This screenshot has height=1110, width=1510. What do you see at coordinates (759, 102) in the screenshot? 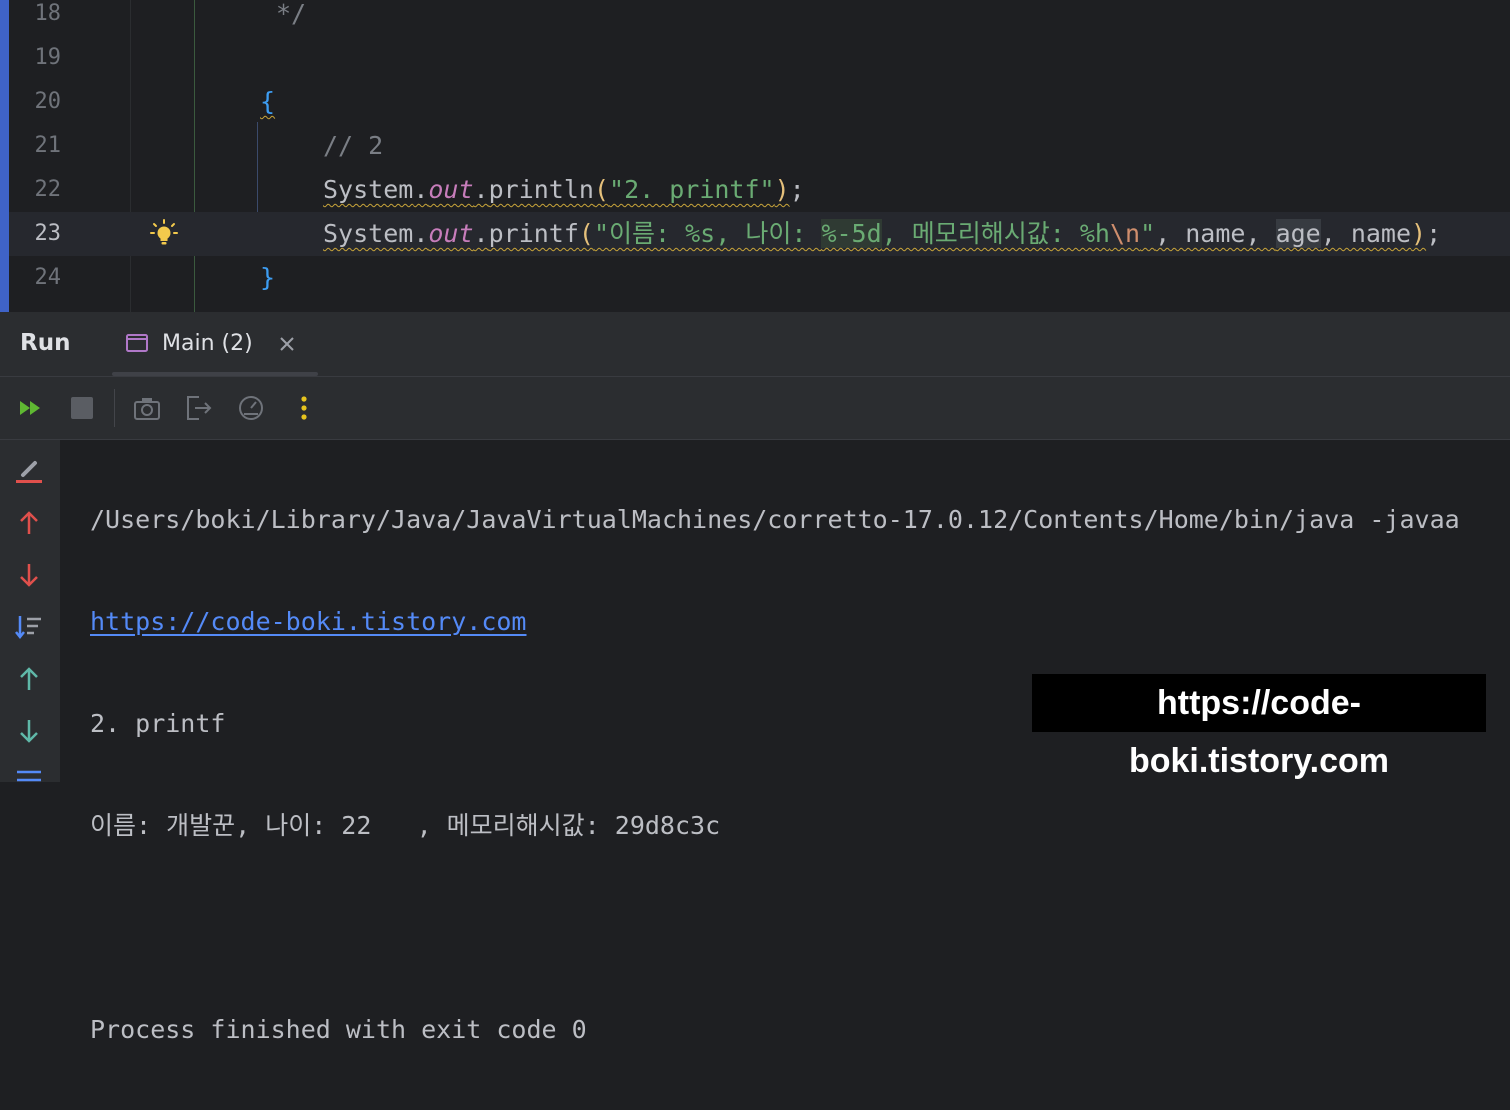
I see `code-line: 20 {` at bounding box center [759, 102].